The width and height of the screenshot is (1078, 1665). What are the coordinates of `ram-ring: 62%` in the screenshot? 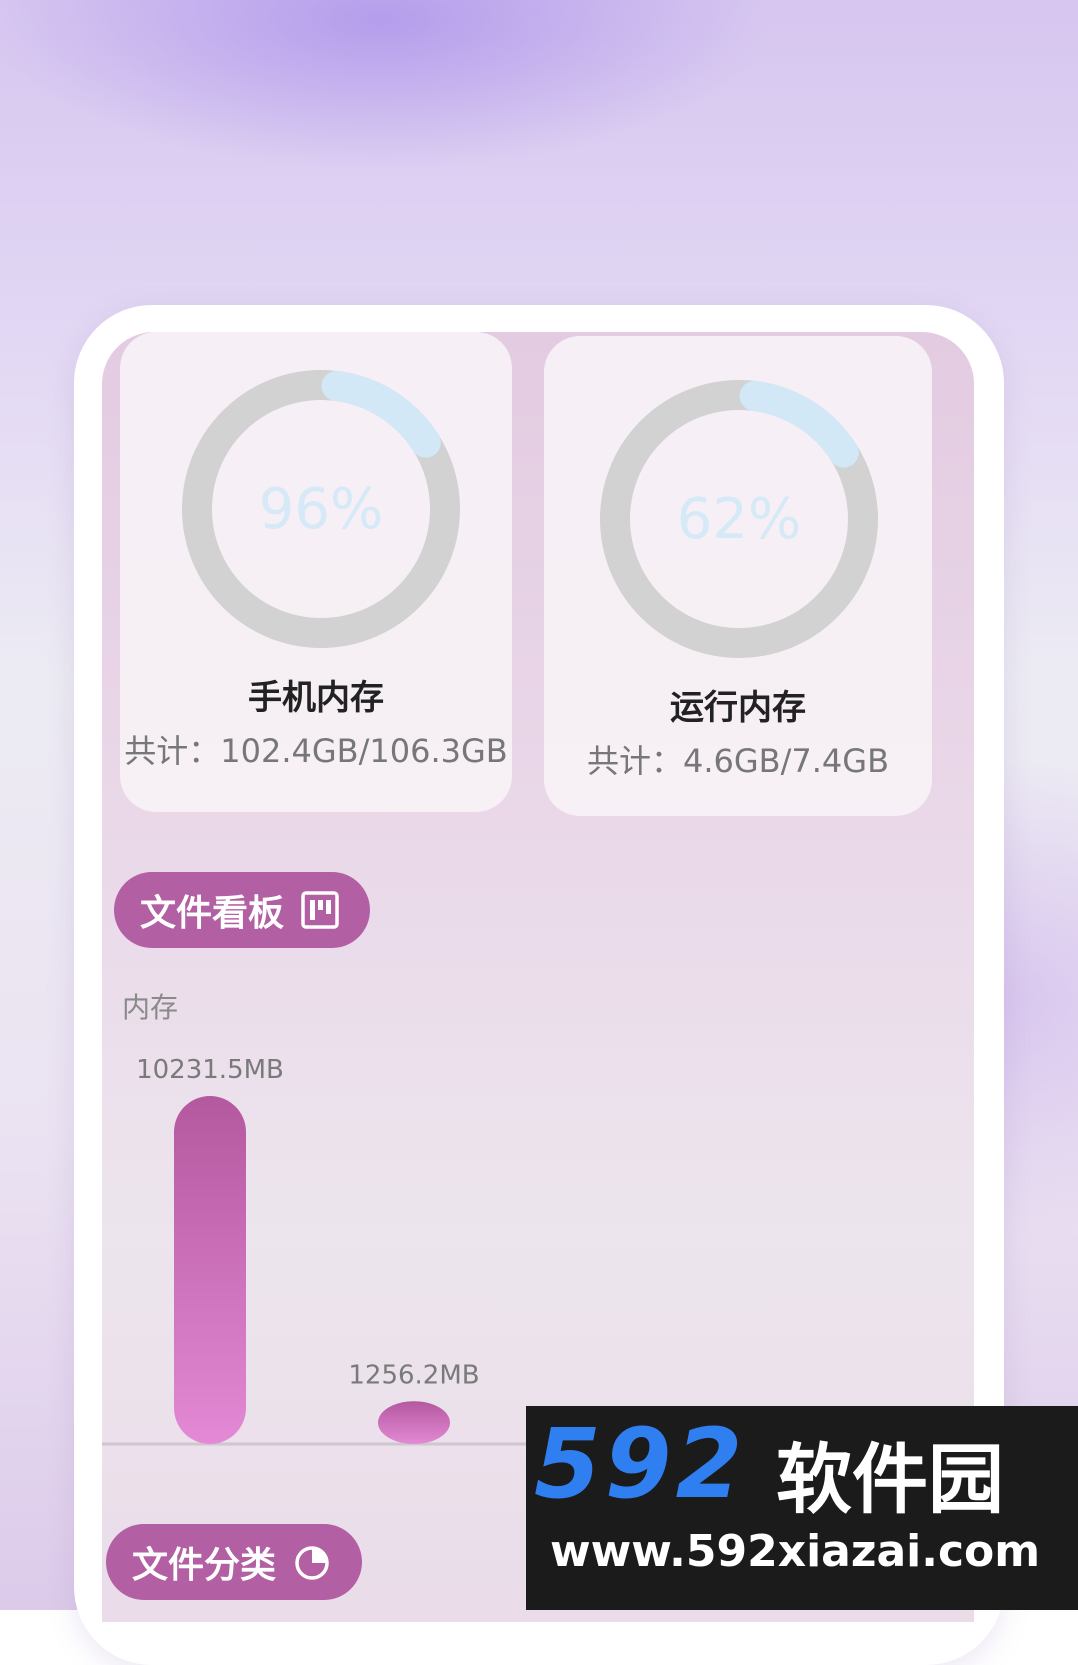 It's located at (739, 519).